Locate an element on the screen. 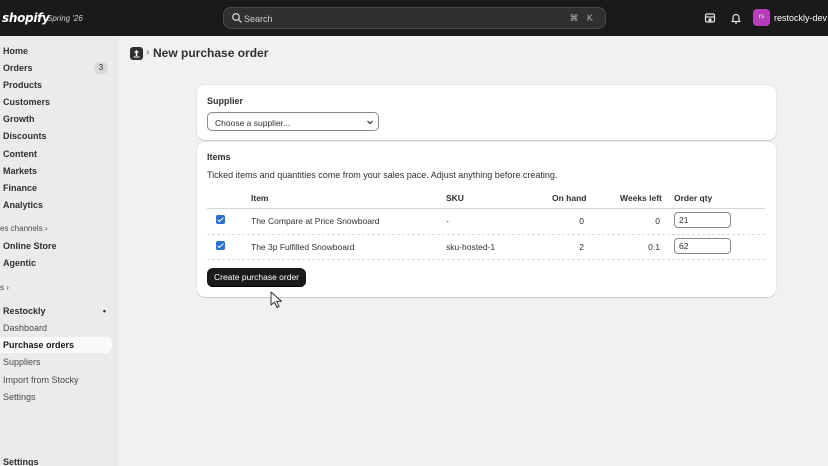 The width and height of the screenshot is (828, 466). item-name: The 3p Fulfilled Snowboard is located at coordinates (303, 247).